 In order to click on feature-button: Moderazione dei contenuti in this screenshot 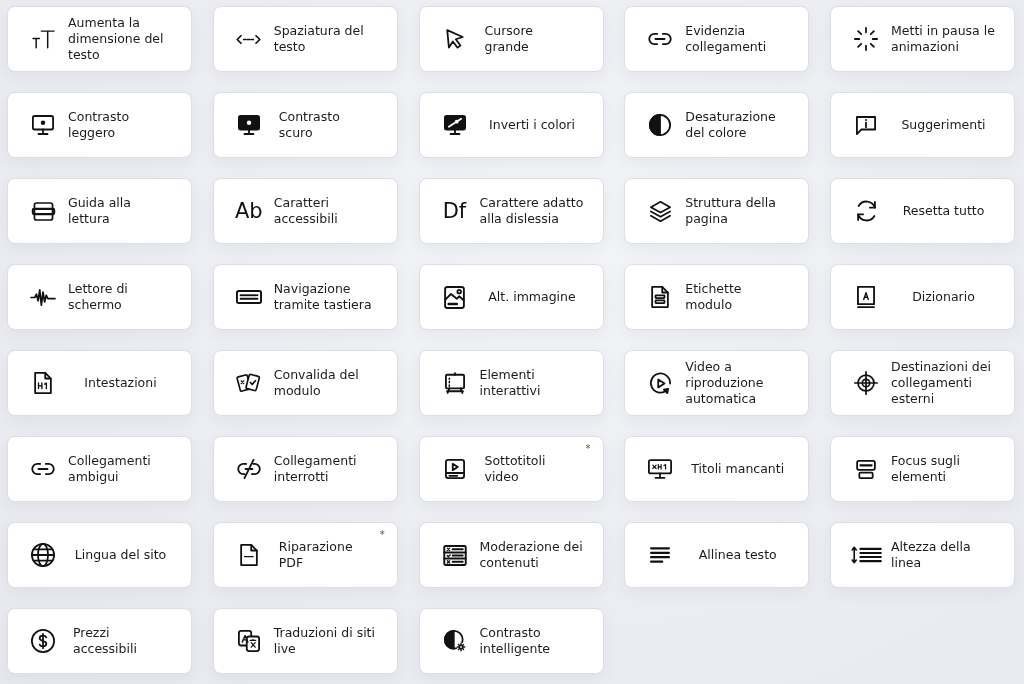, I will do `click(511, 555)`.